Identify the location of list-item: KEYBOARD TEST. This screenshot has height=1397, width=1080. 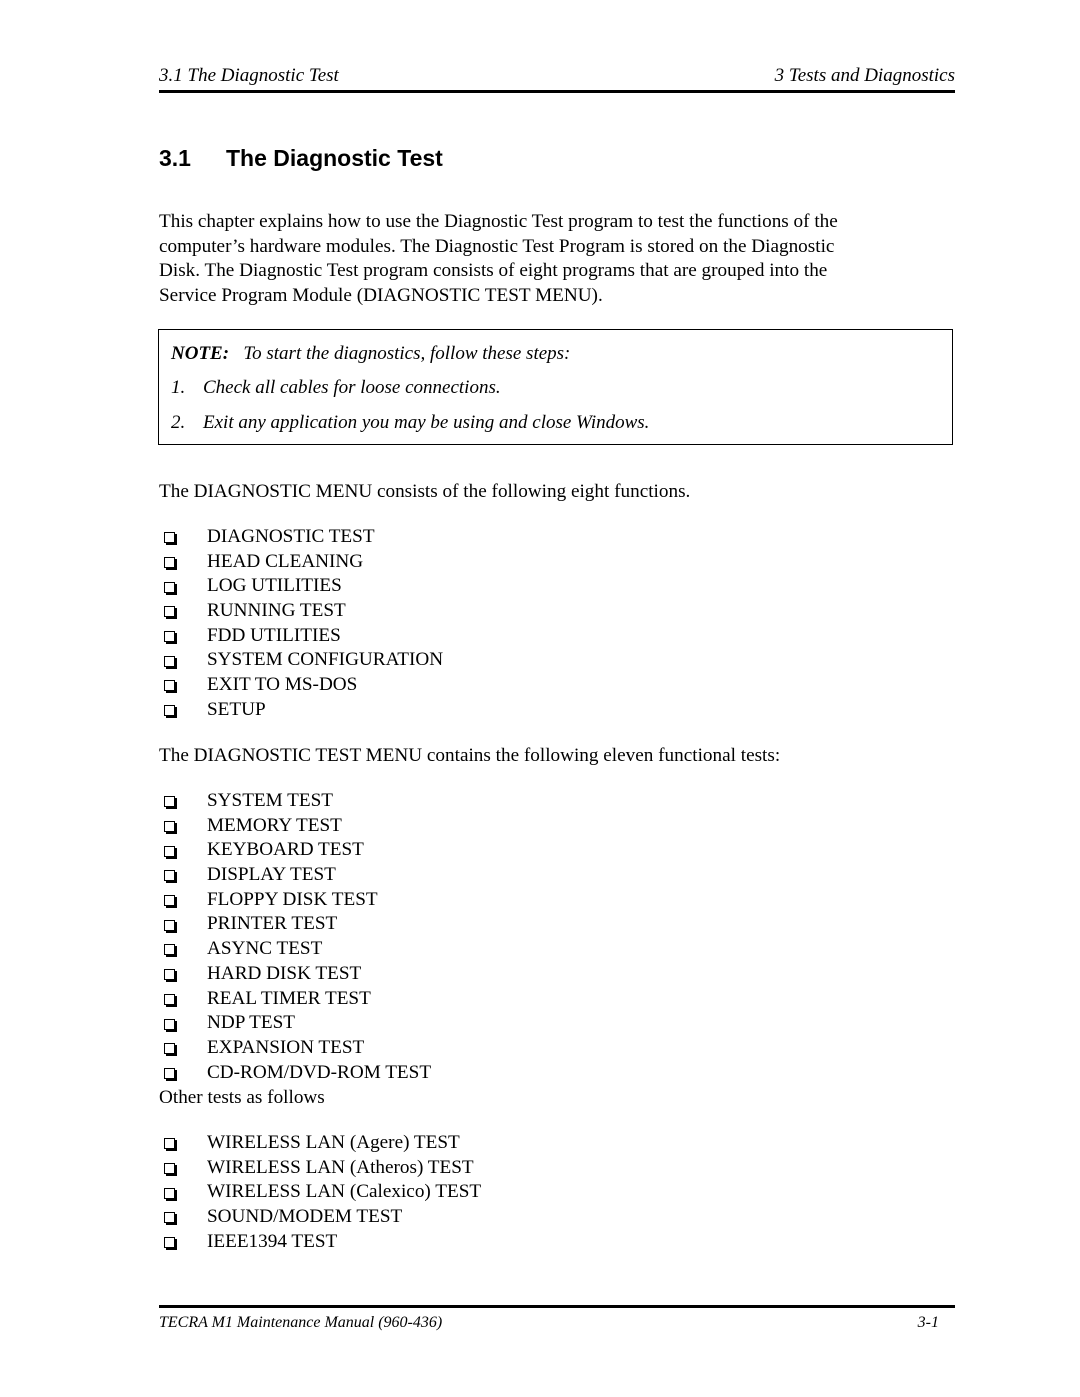
(297, 850).